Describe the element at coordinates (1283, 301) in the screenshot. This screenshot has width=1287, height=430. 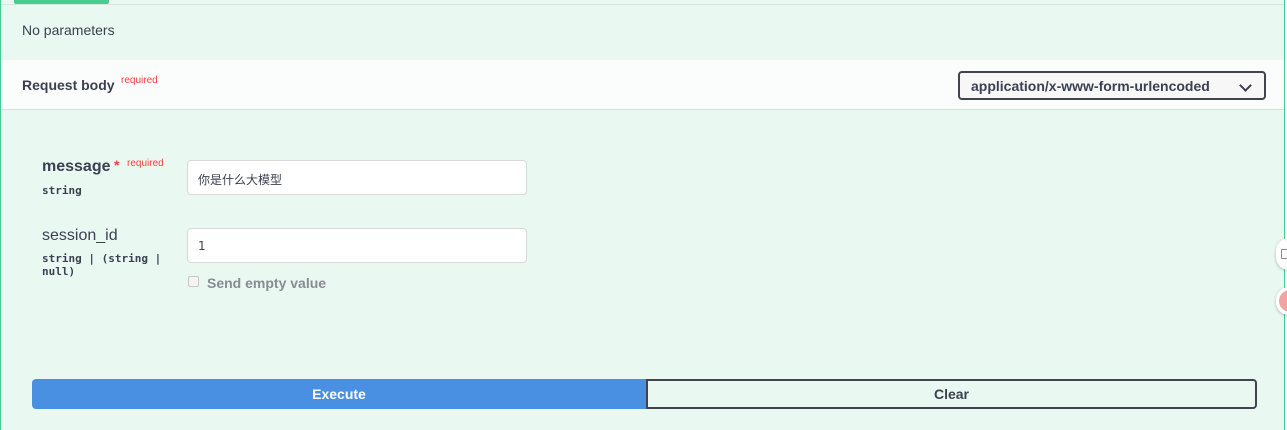
I see `assistant-avatar-icon` at that location.